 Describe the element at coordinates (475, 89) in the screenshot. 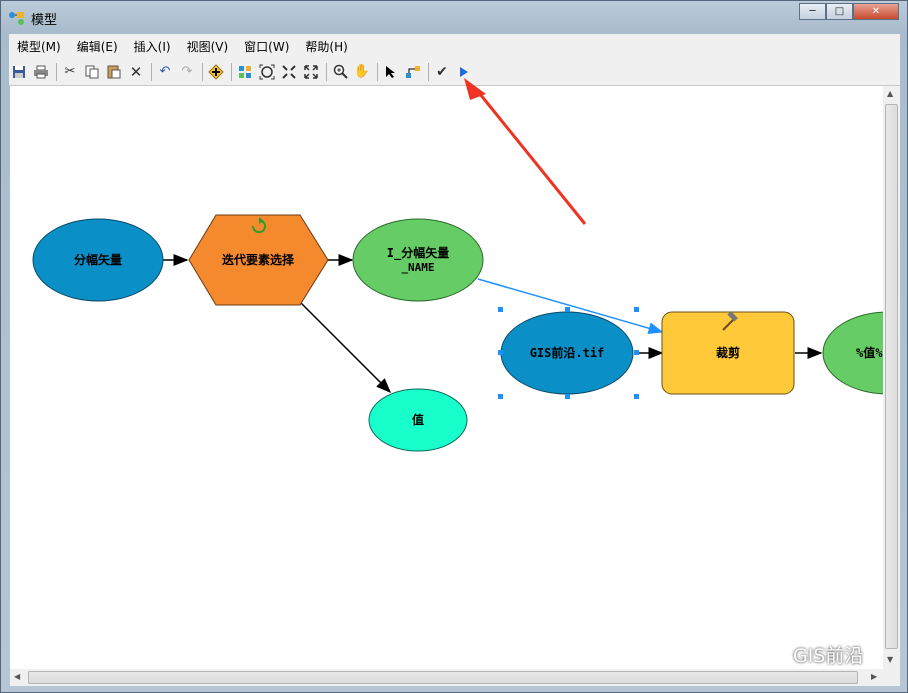

I see `annotation-arrowhead` at that location.